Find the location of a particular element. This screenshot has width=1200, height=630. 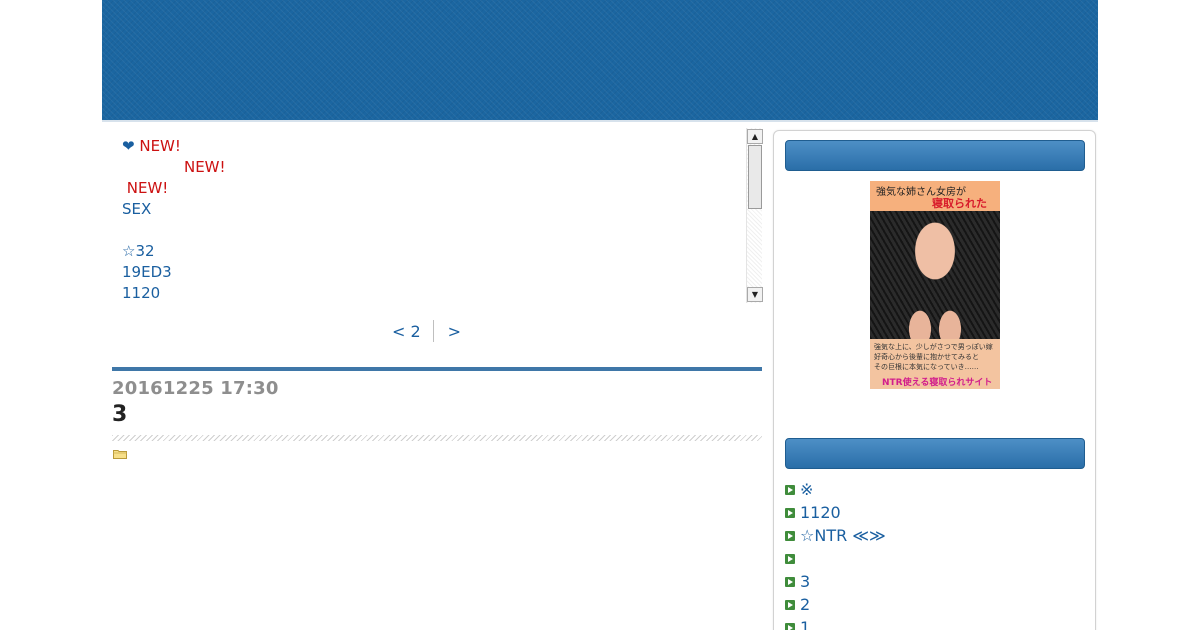

list-item: ※ is located at coordinates (935, 489).